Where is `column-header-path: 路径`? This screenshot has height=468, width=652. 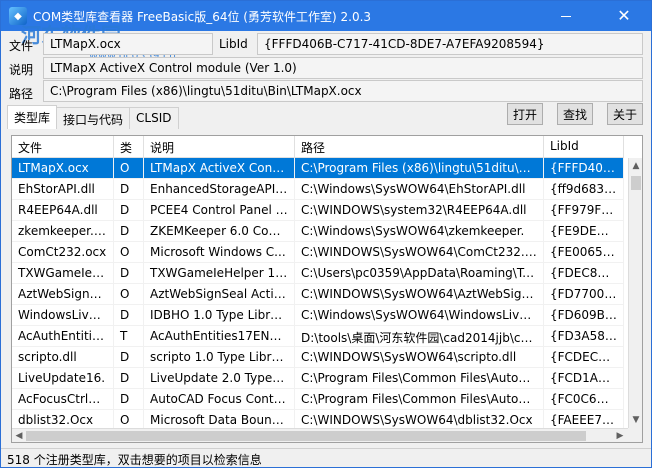
column-header-path: 路径 is located at coordinates (419, 147).